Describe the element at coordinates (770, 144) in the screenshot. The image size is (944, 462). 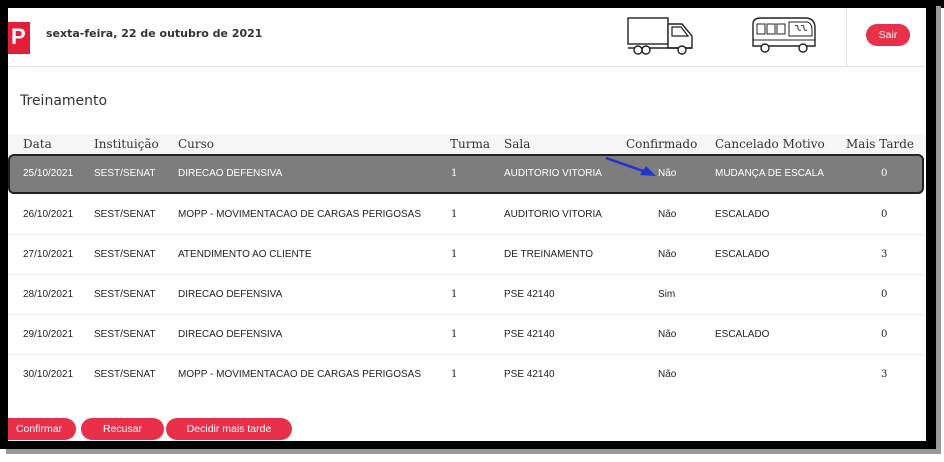
I see `column-header-cancelado-motivo: Cancelado Motivo` at that location.